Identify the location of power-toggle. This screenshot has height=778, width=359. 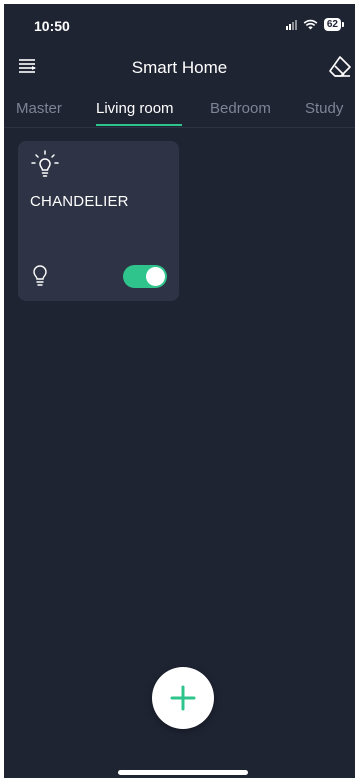
(145, 276).